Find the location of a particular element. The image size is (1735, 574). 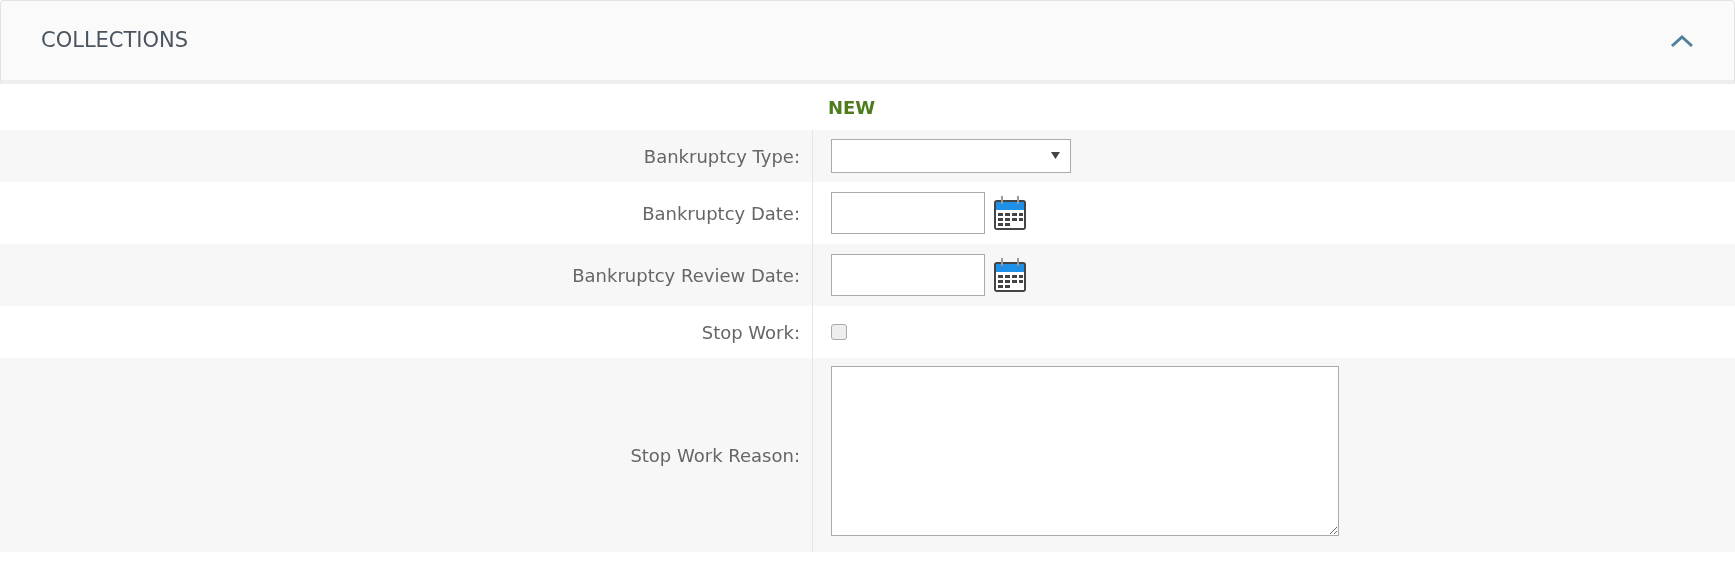

field-label: Bankruptcy Review Date: is located at coordinates (406, 275).